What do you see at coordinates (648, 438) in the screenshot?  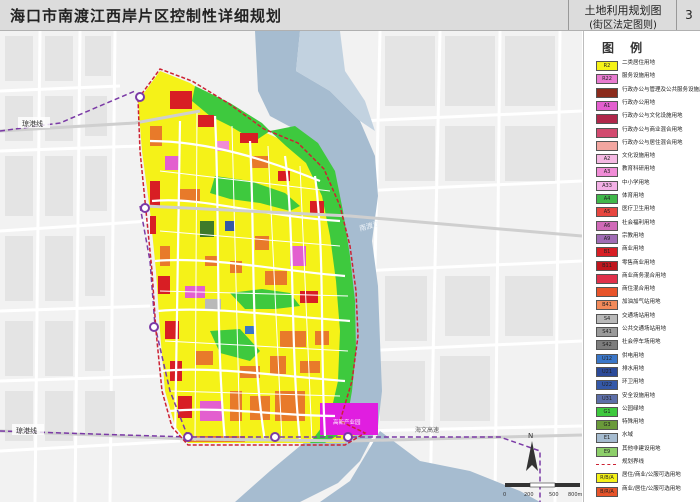 I see `legend-item: E1 水域` at bounding box center [648, 438].